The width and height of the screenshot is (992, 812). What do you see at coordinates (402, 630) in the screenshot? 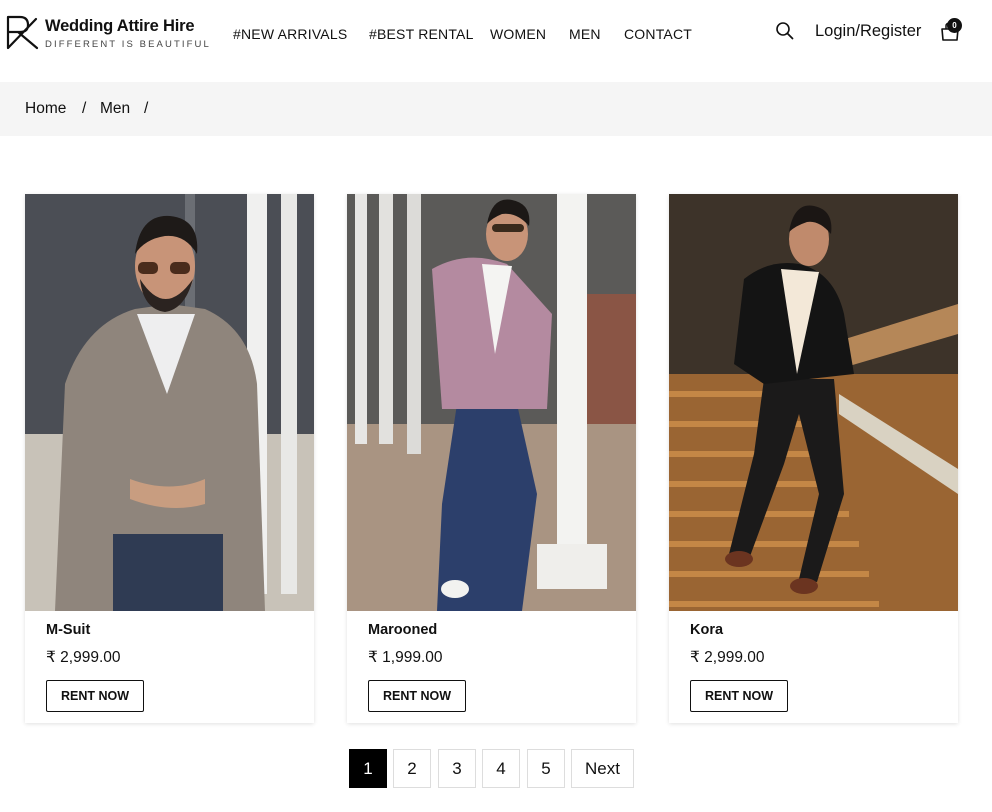
I see `product-name: Marooned` at bounding box center [402, 630].